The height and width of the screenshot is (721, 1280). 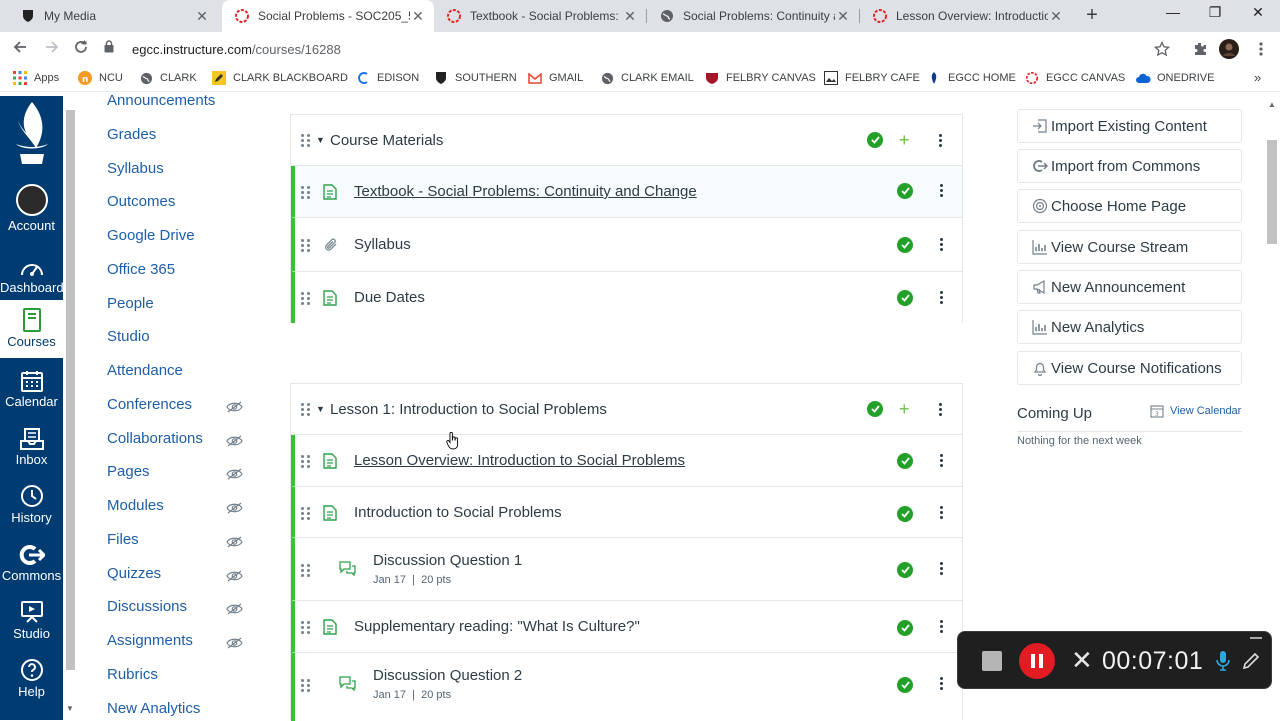 I want to click on egcc-logo, so click(x=32, y=136).